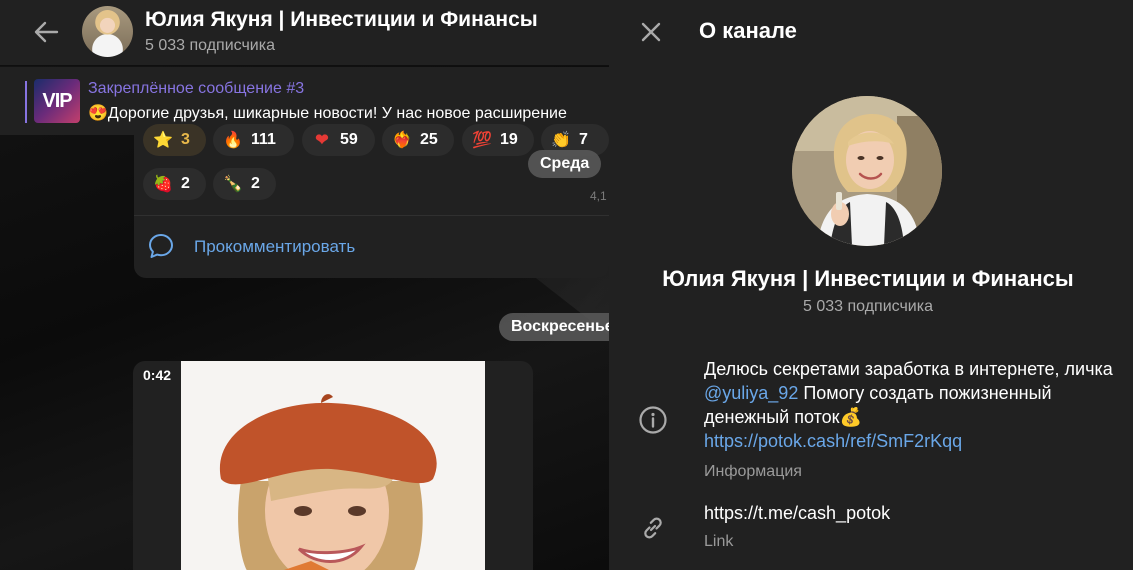 This screenshot has height=570, width=1133. Describe the element at coordinates (482, 140) in the screenshot. I see `hundred-icon: 💯` at that location.